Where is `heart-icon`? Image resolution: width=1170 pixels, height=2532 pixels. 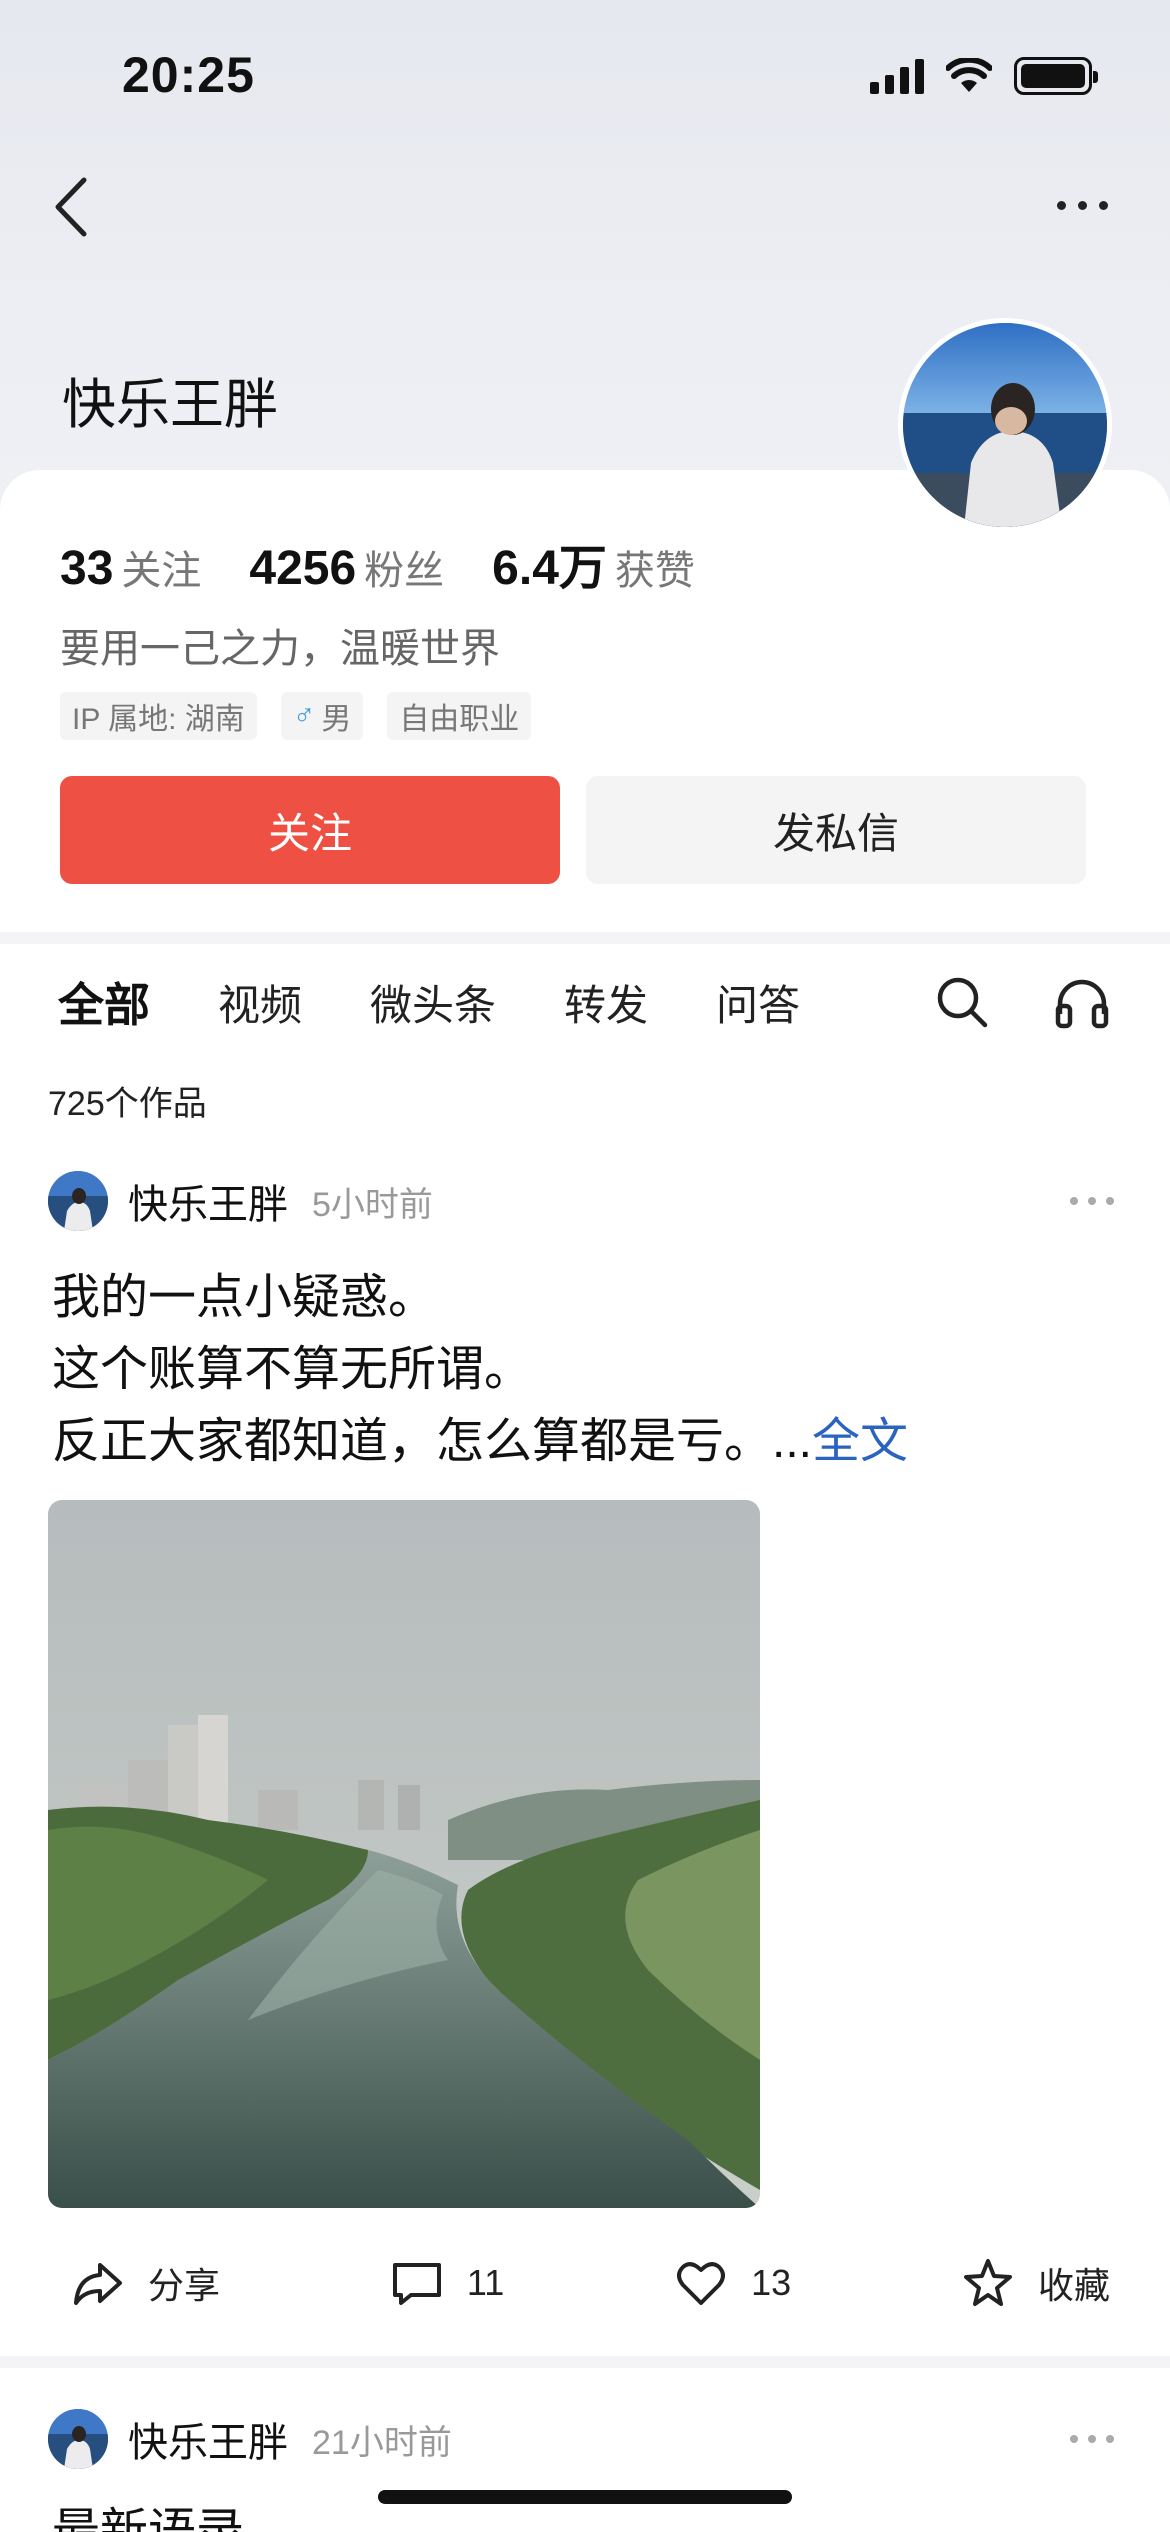
heart-icon is located at coordinates (701, 2283).